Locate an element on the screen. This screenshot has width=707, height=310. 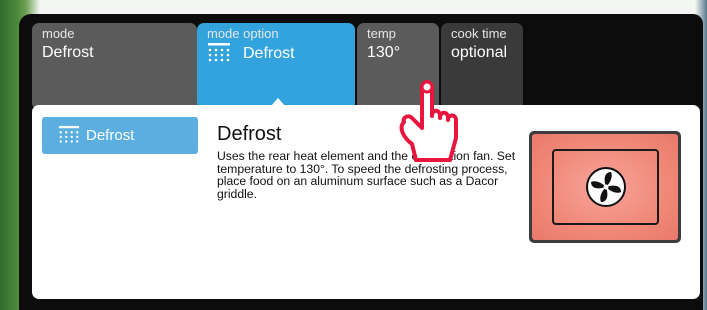
start-convection-button is located at coordinates (605, 187).